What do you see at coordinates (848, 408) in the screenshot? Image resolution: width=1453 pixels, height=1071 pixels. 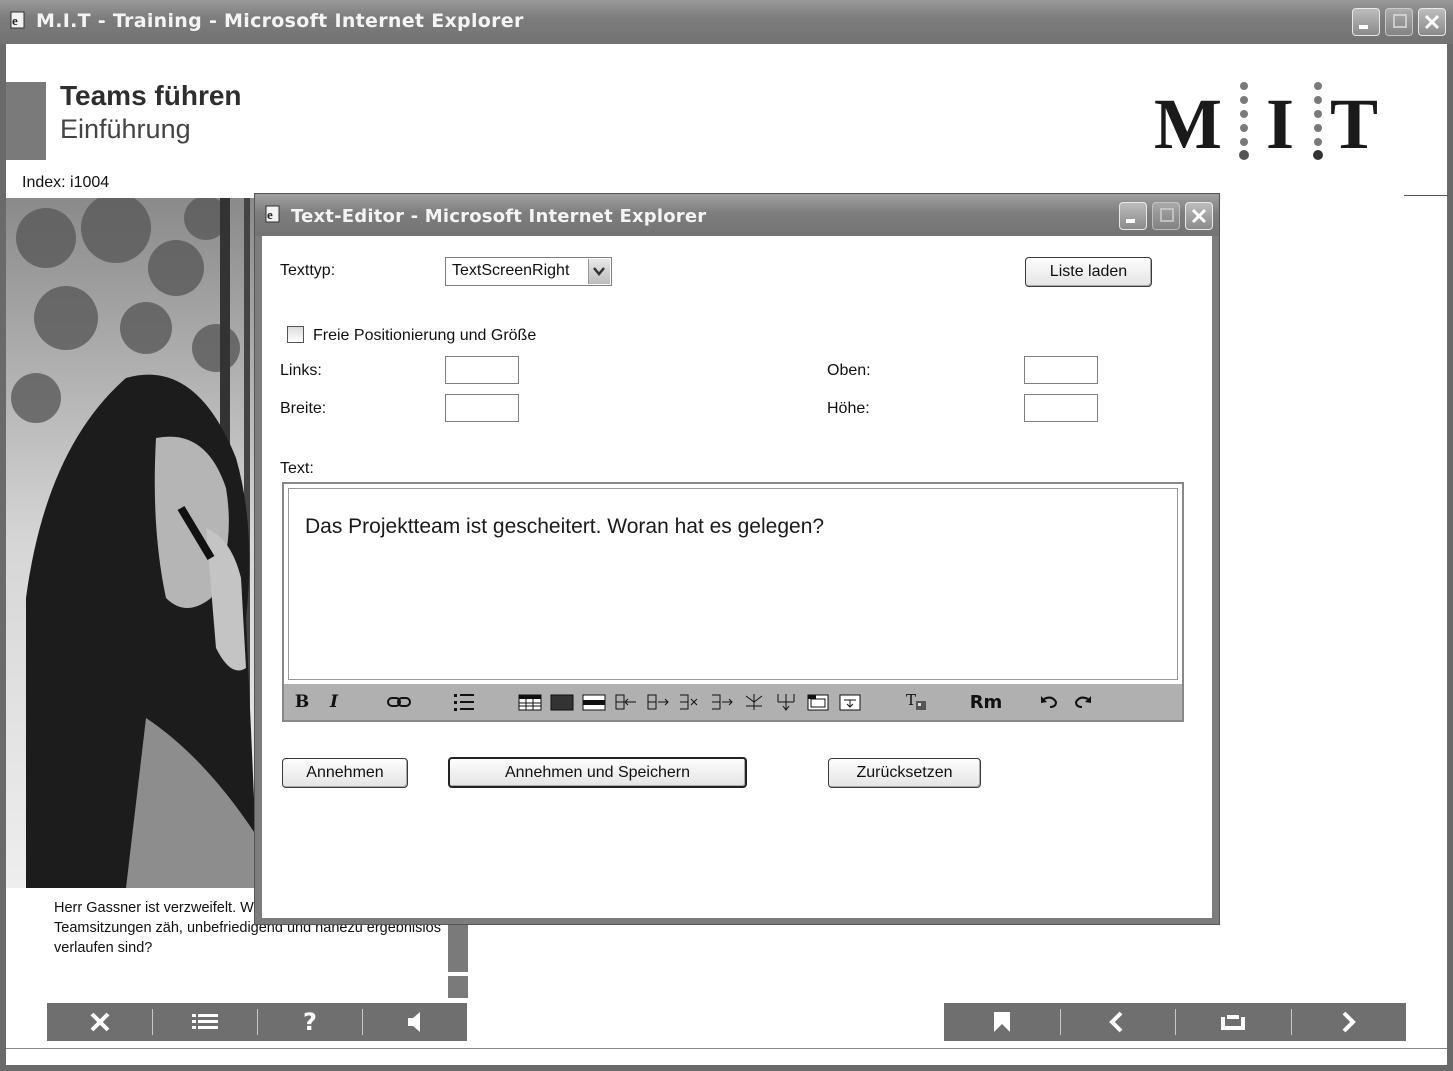 I see `hoehe-label: Höhe:` at bounding box center [848, 408].